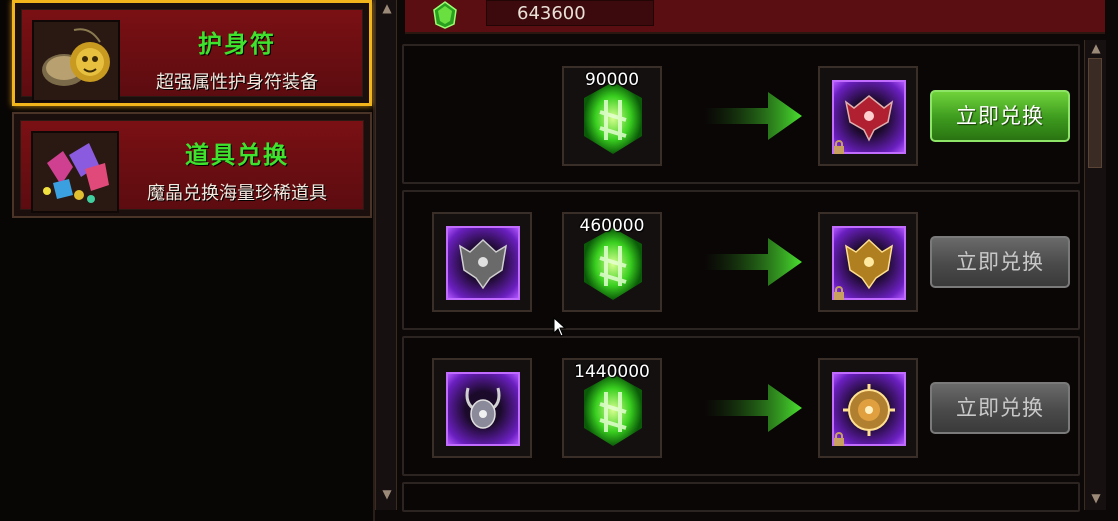  I want to click on scroll-thumb, so click(1095, 113).